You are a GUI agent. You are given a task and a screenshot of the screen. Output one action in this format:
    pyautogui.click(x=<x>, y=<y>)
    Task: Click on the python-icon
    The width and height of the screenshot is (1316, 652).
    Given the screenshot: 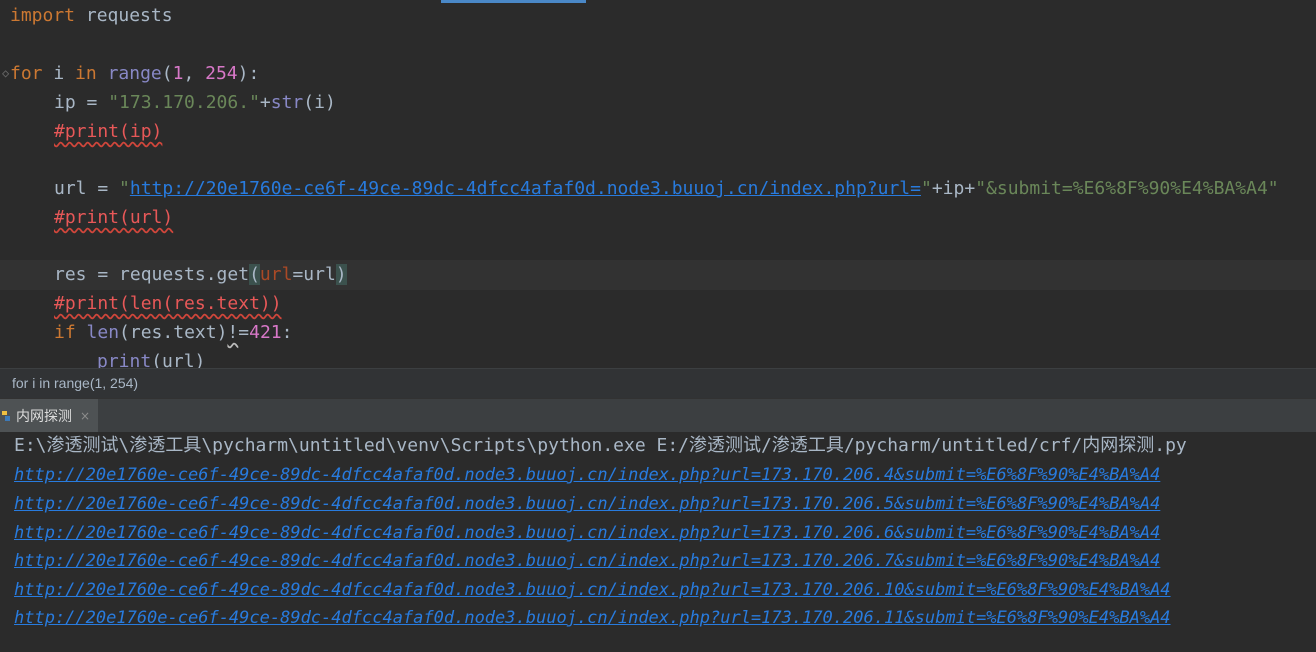 What is the action you would take?
    pyautogui.click(x=6, y=415)
    